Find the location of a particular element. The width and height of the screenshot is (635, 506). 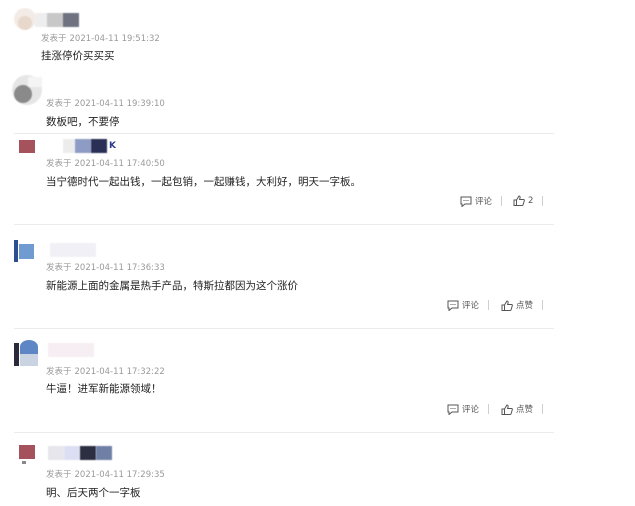

post-time: 2021-04-11 17:29:35 is located at coordinates (119, 475).